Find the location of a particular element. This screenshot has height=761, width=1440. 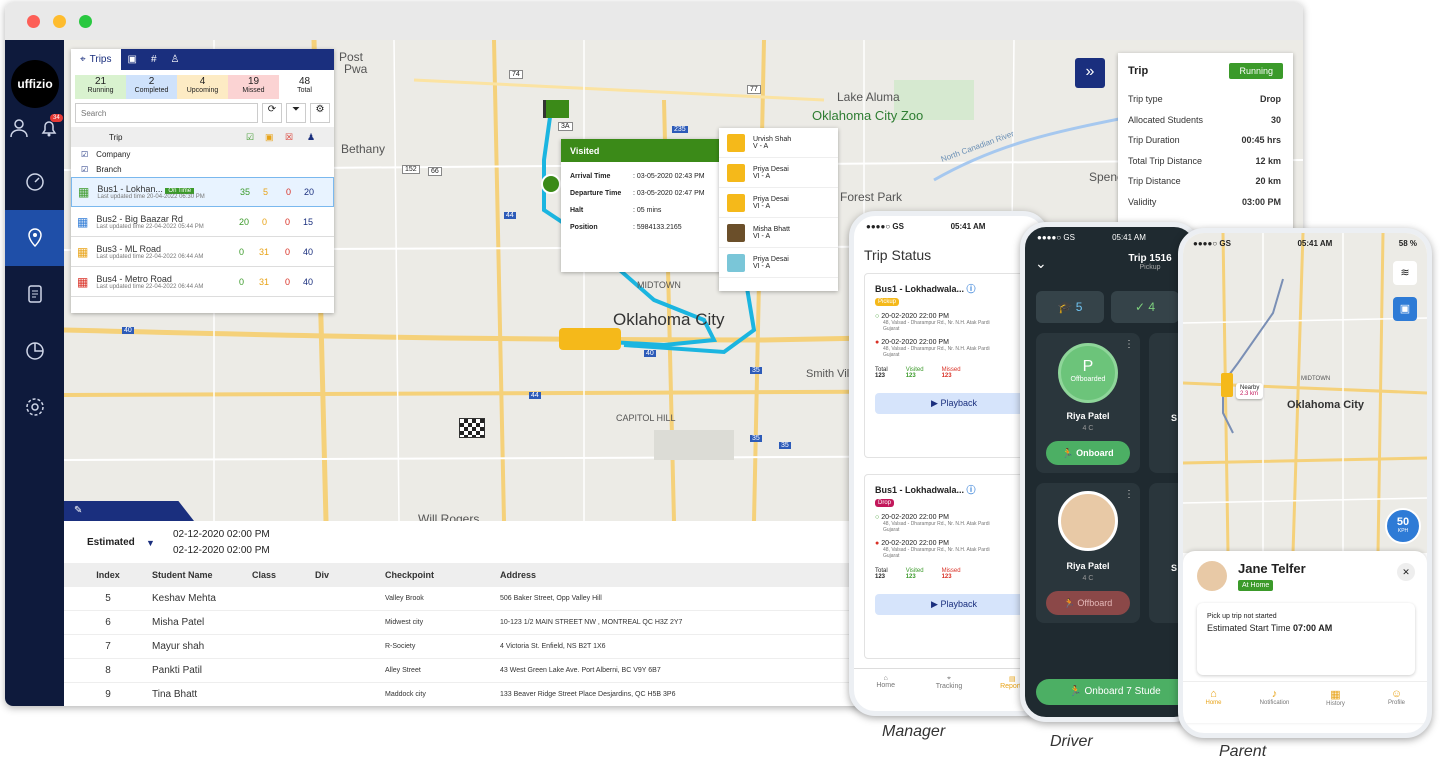

expand-panel-button: » is located at coordinates (1090, 73).